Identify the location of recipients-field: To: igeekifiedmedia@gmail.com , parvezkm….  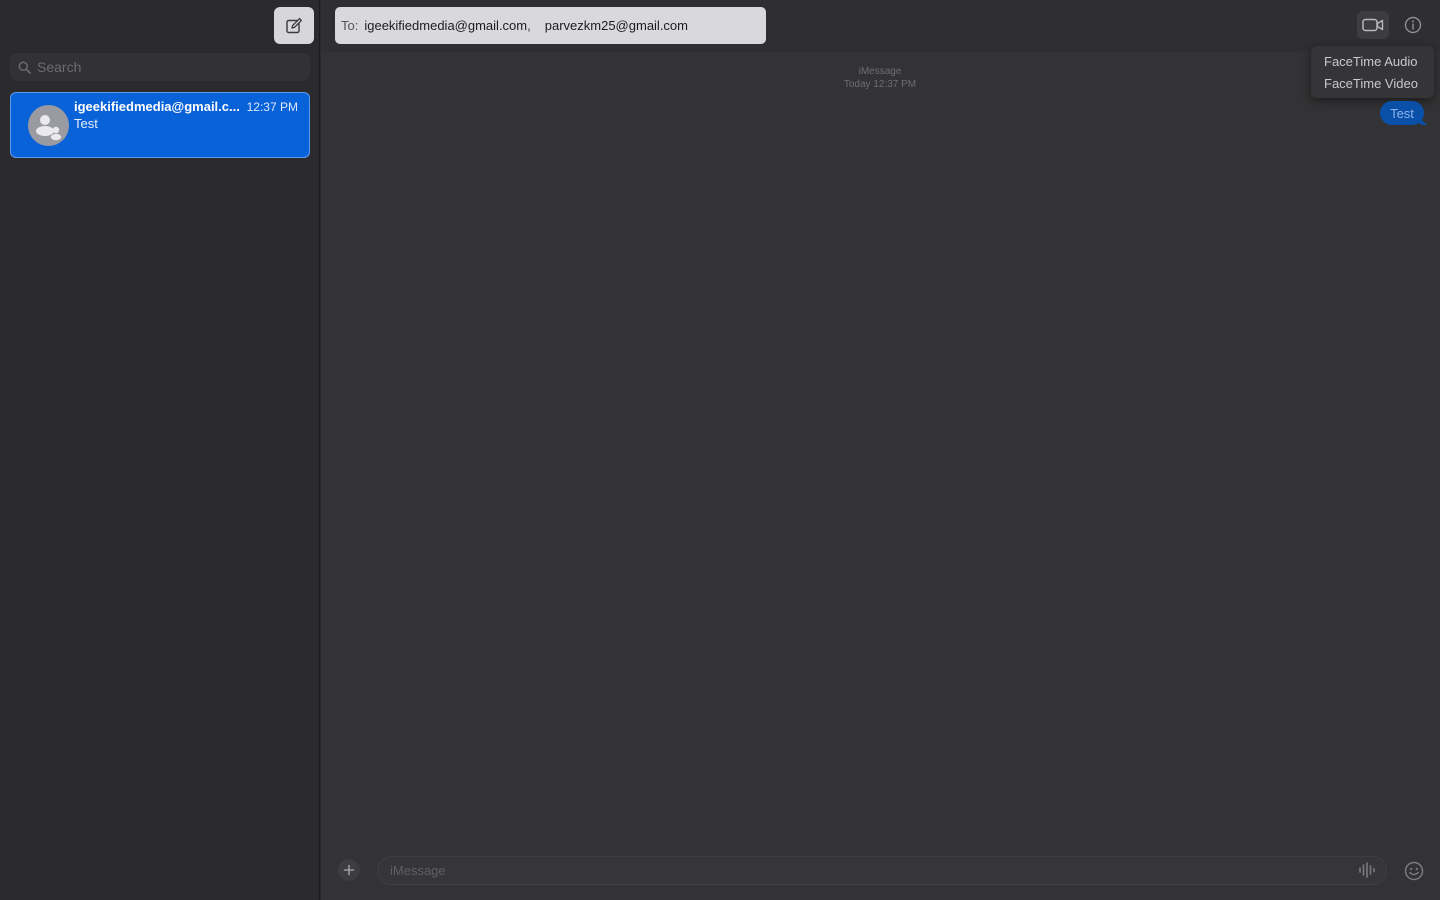
(550, 25).